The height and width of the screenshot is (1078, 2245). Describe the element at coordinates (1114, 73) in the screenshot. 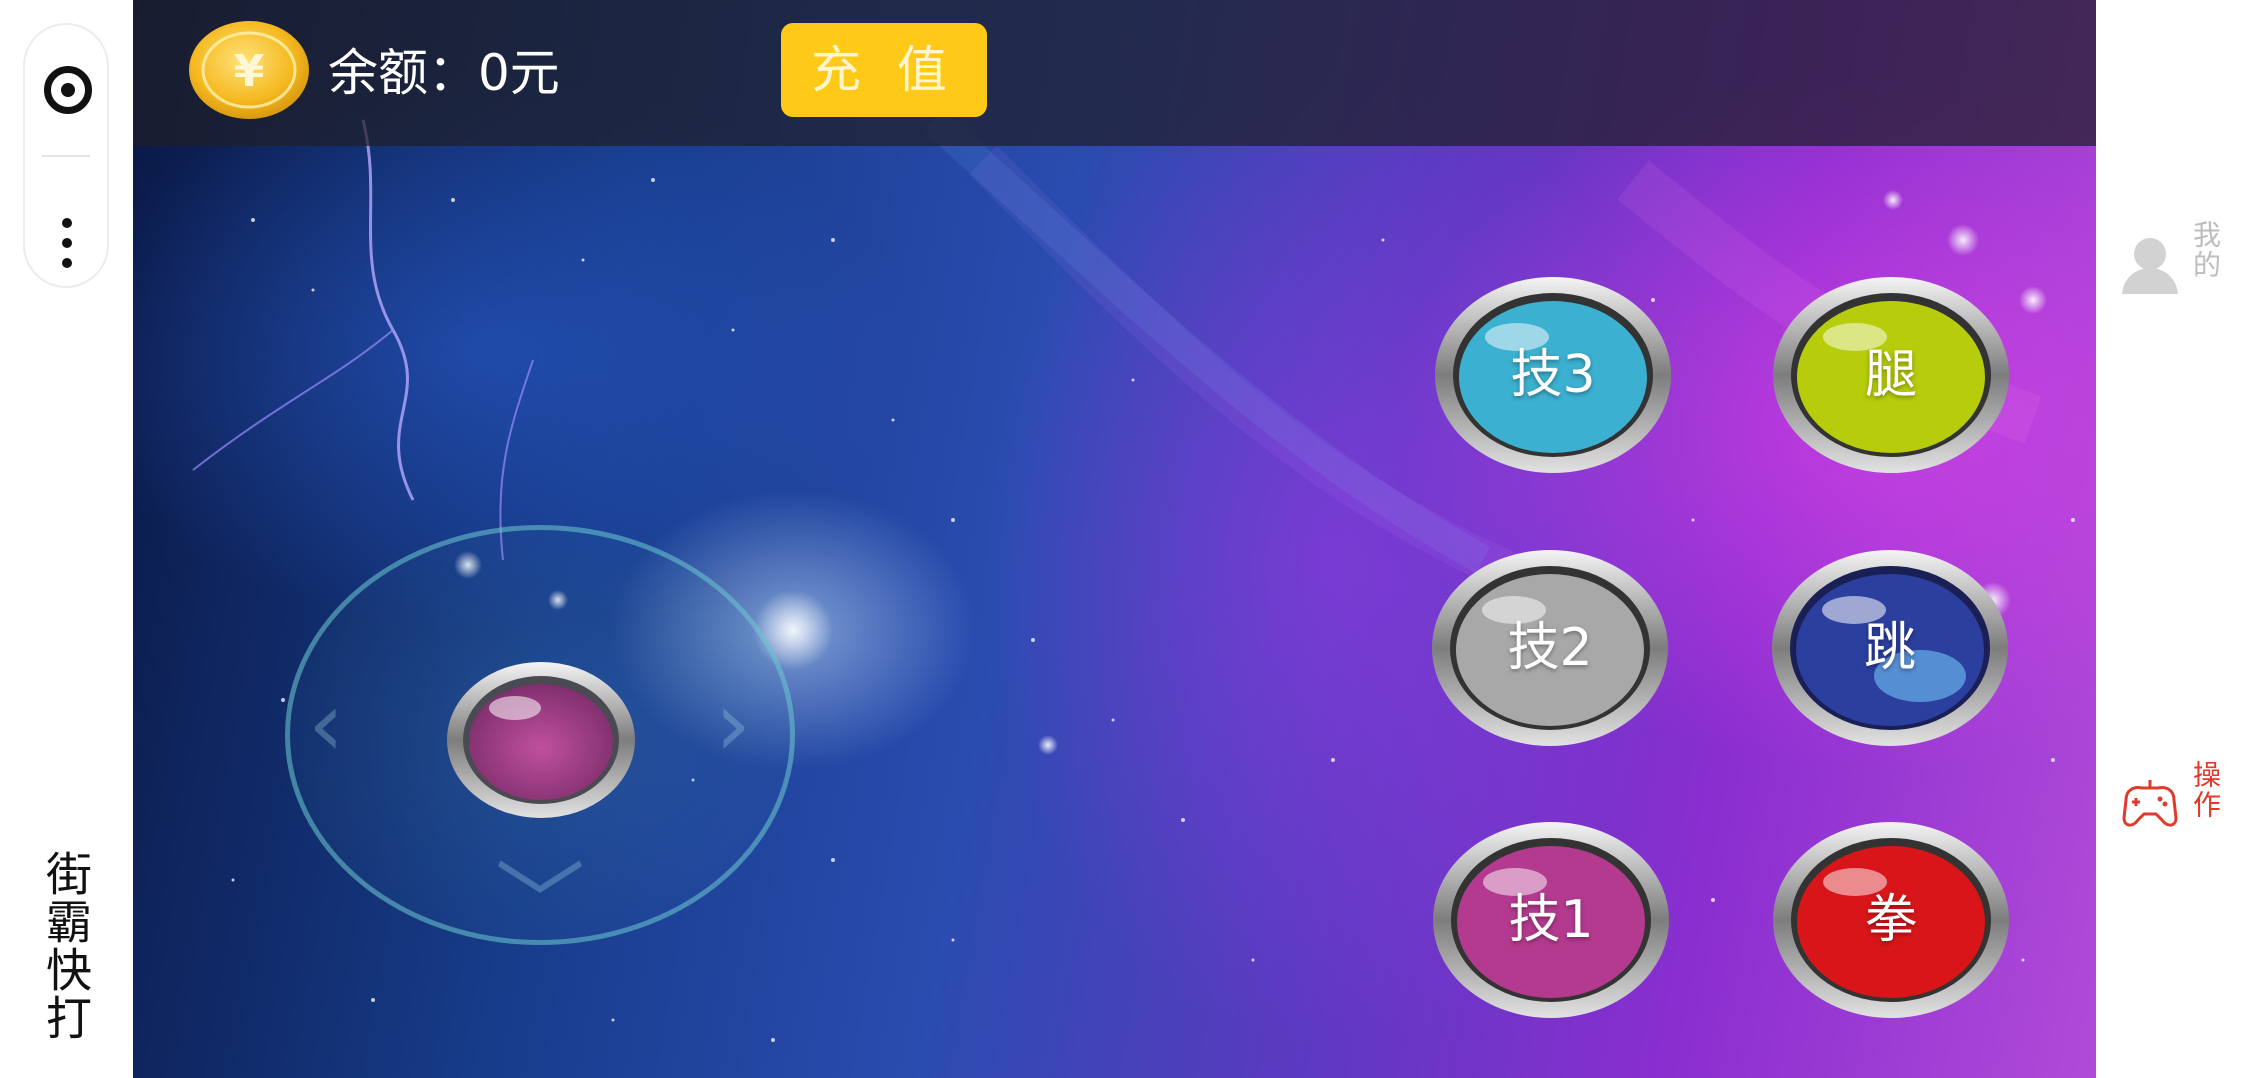

I see `top-bar: ¥ 余额：0元 充 值` at that location.